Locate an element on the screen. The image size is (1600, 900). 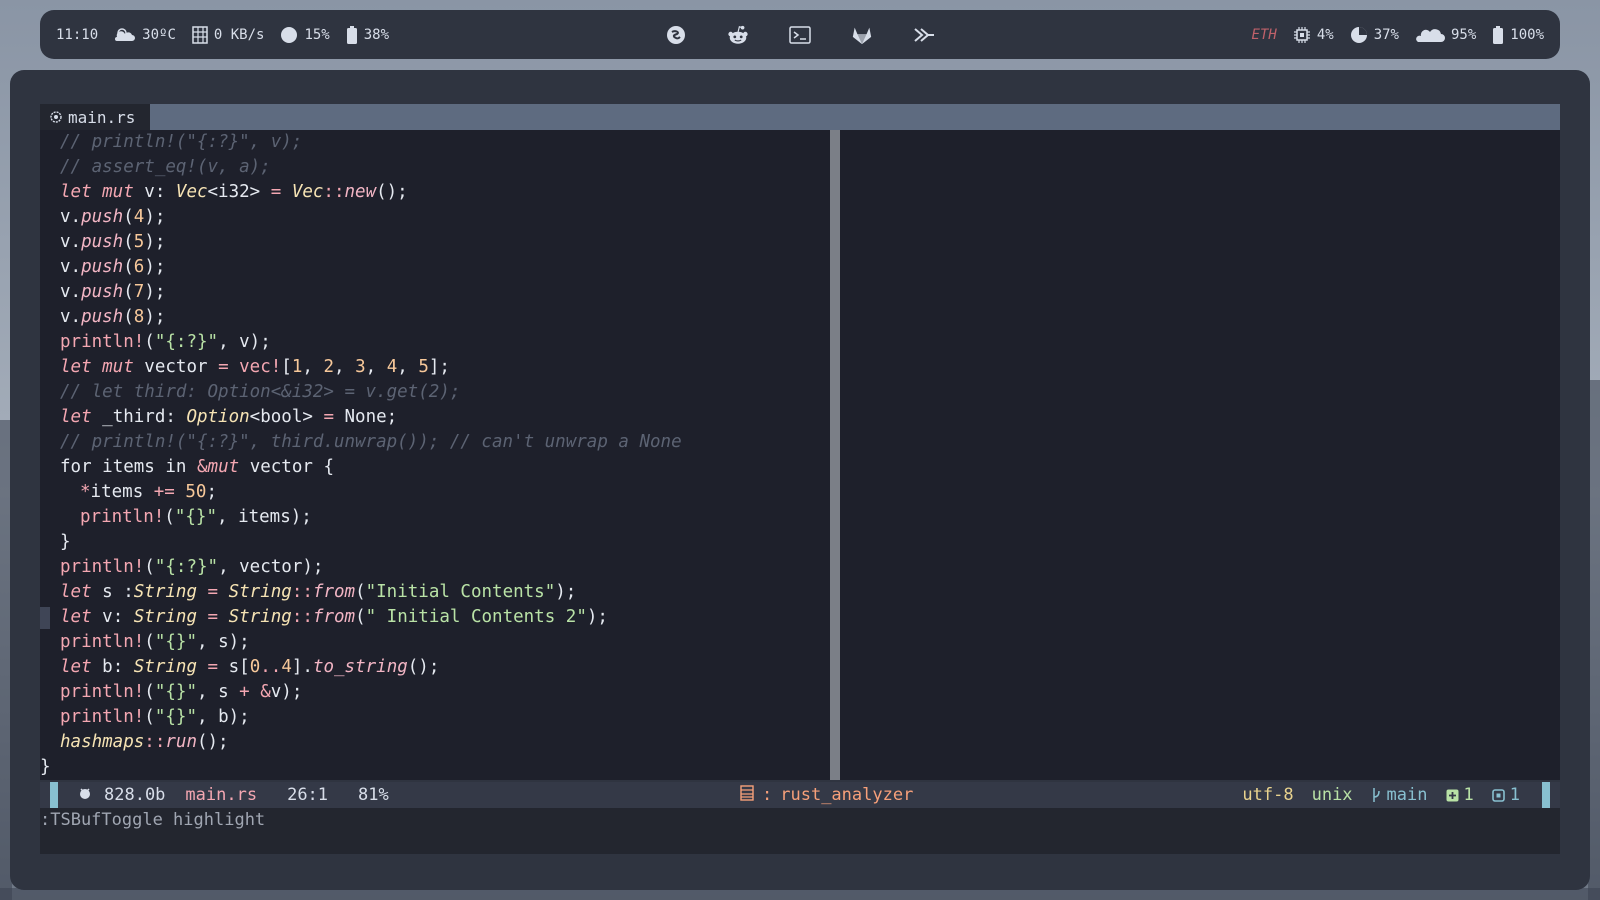
code-editor-icon is located at coordinates (924, 35).